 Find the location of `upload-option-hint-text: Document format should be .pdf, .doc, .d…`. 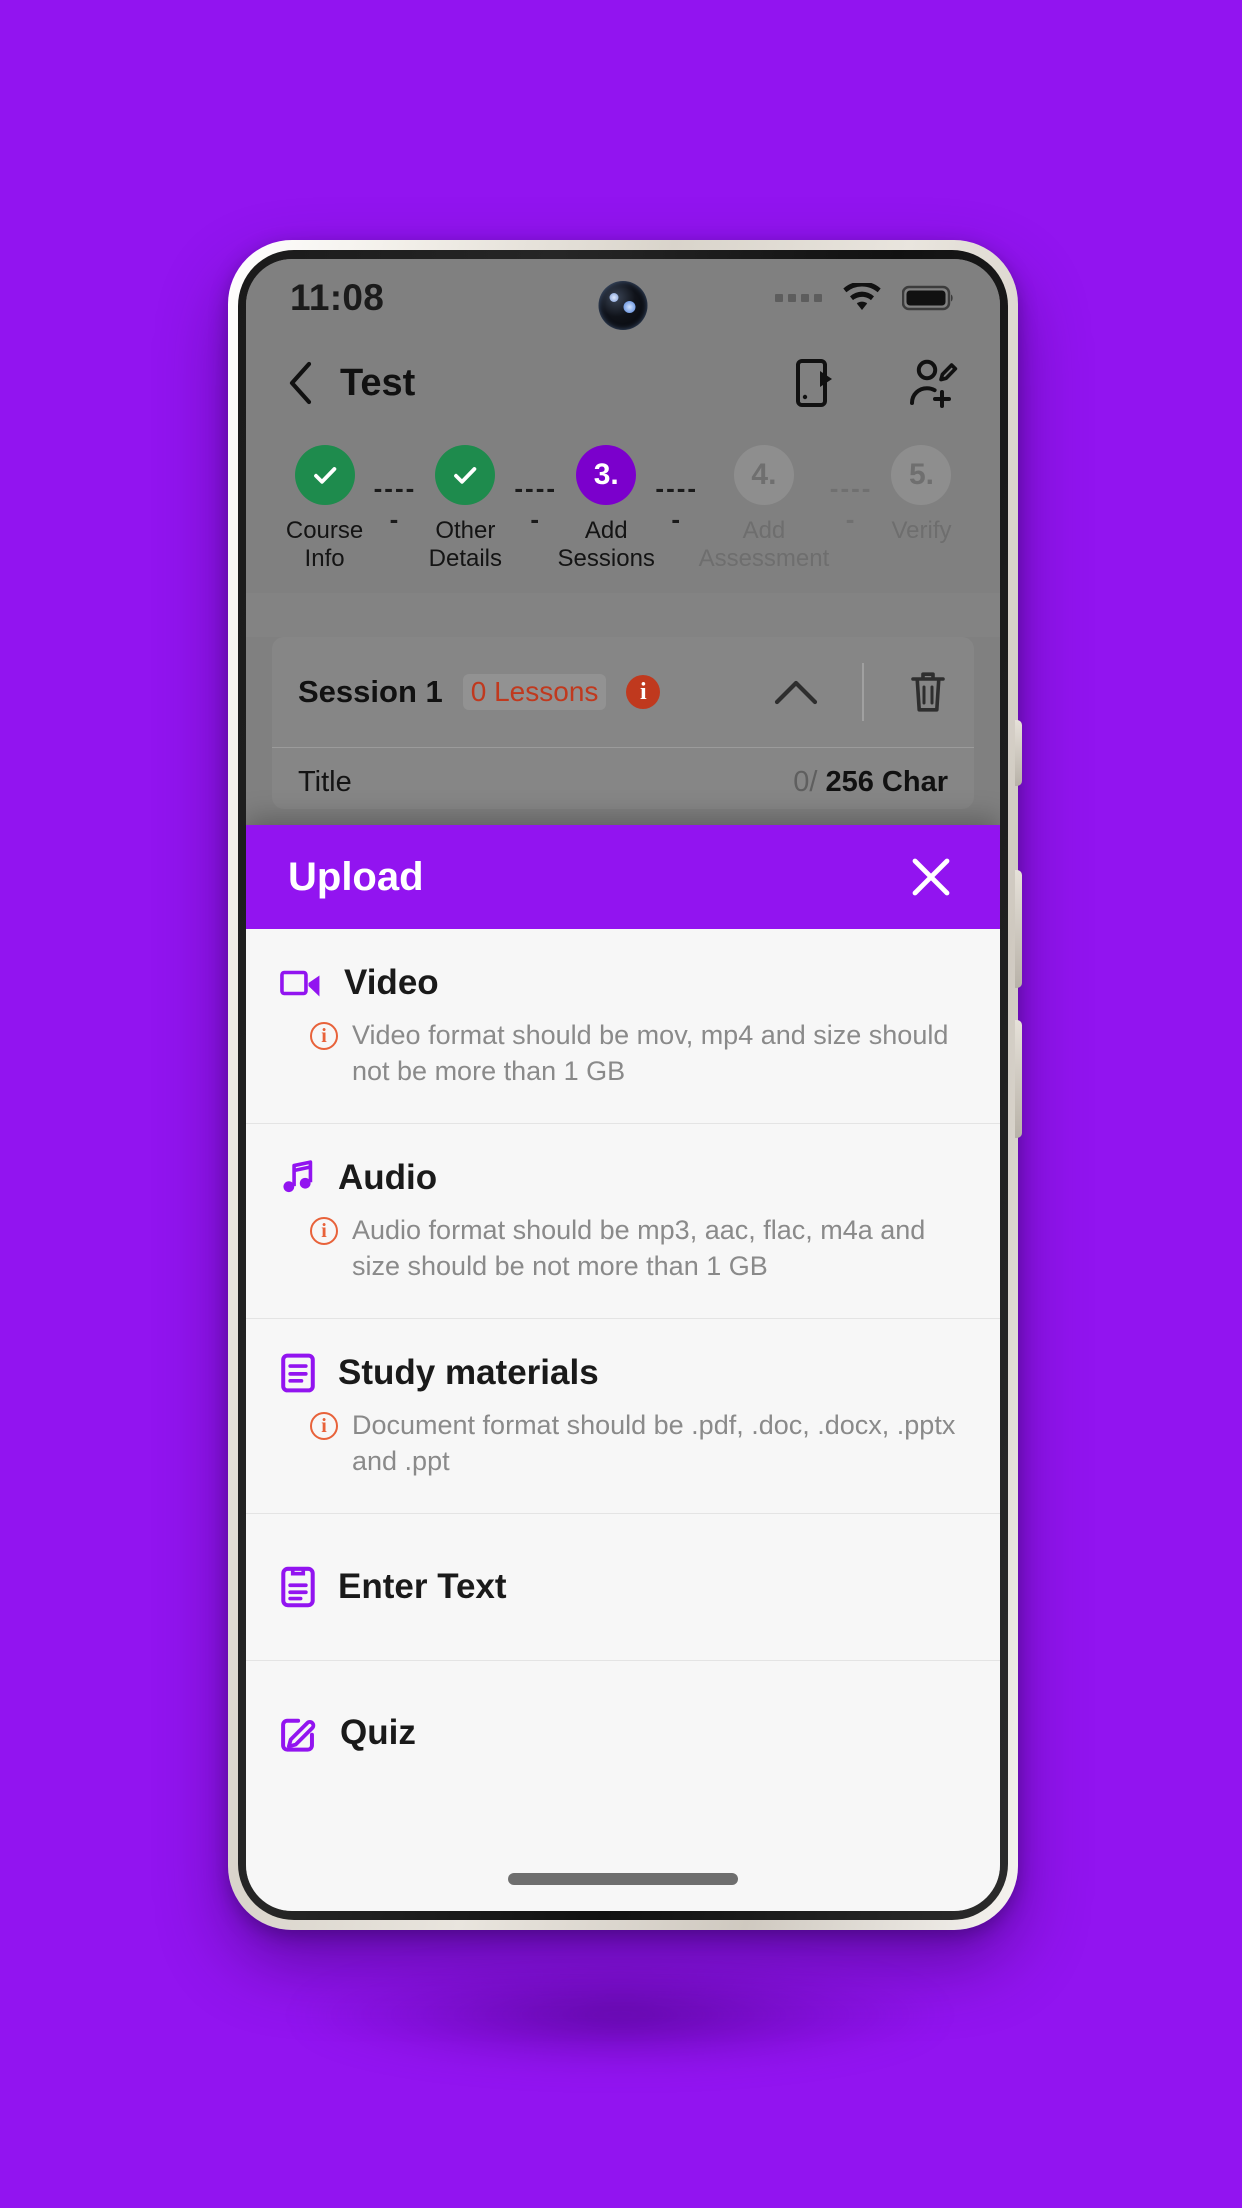

upload-option-hint-text: Document format should be .pdf, .doc, .d… is located at coordinates (654, 1443).